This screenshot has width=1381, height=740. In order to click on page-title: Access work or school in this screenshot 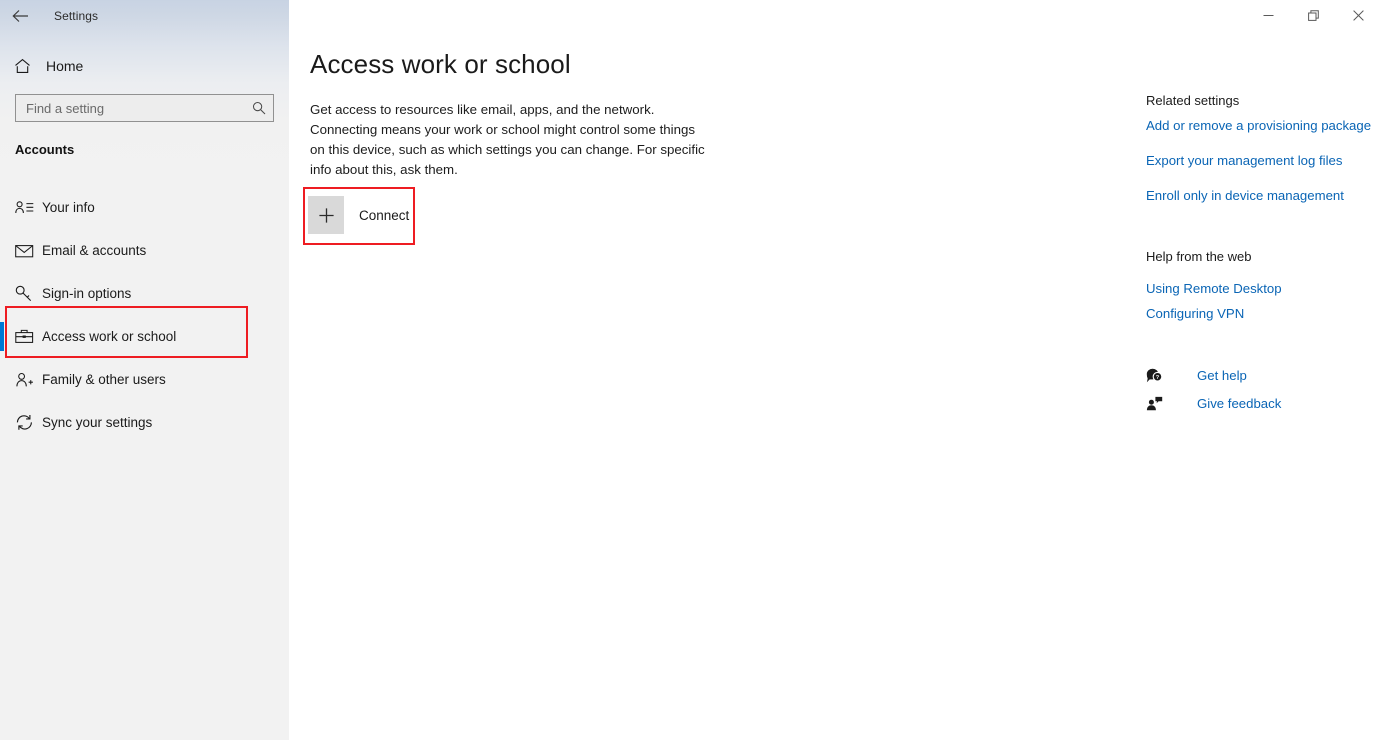, I will do `click(440, 64)`.